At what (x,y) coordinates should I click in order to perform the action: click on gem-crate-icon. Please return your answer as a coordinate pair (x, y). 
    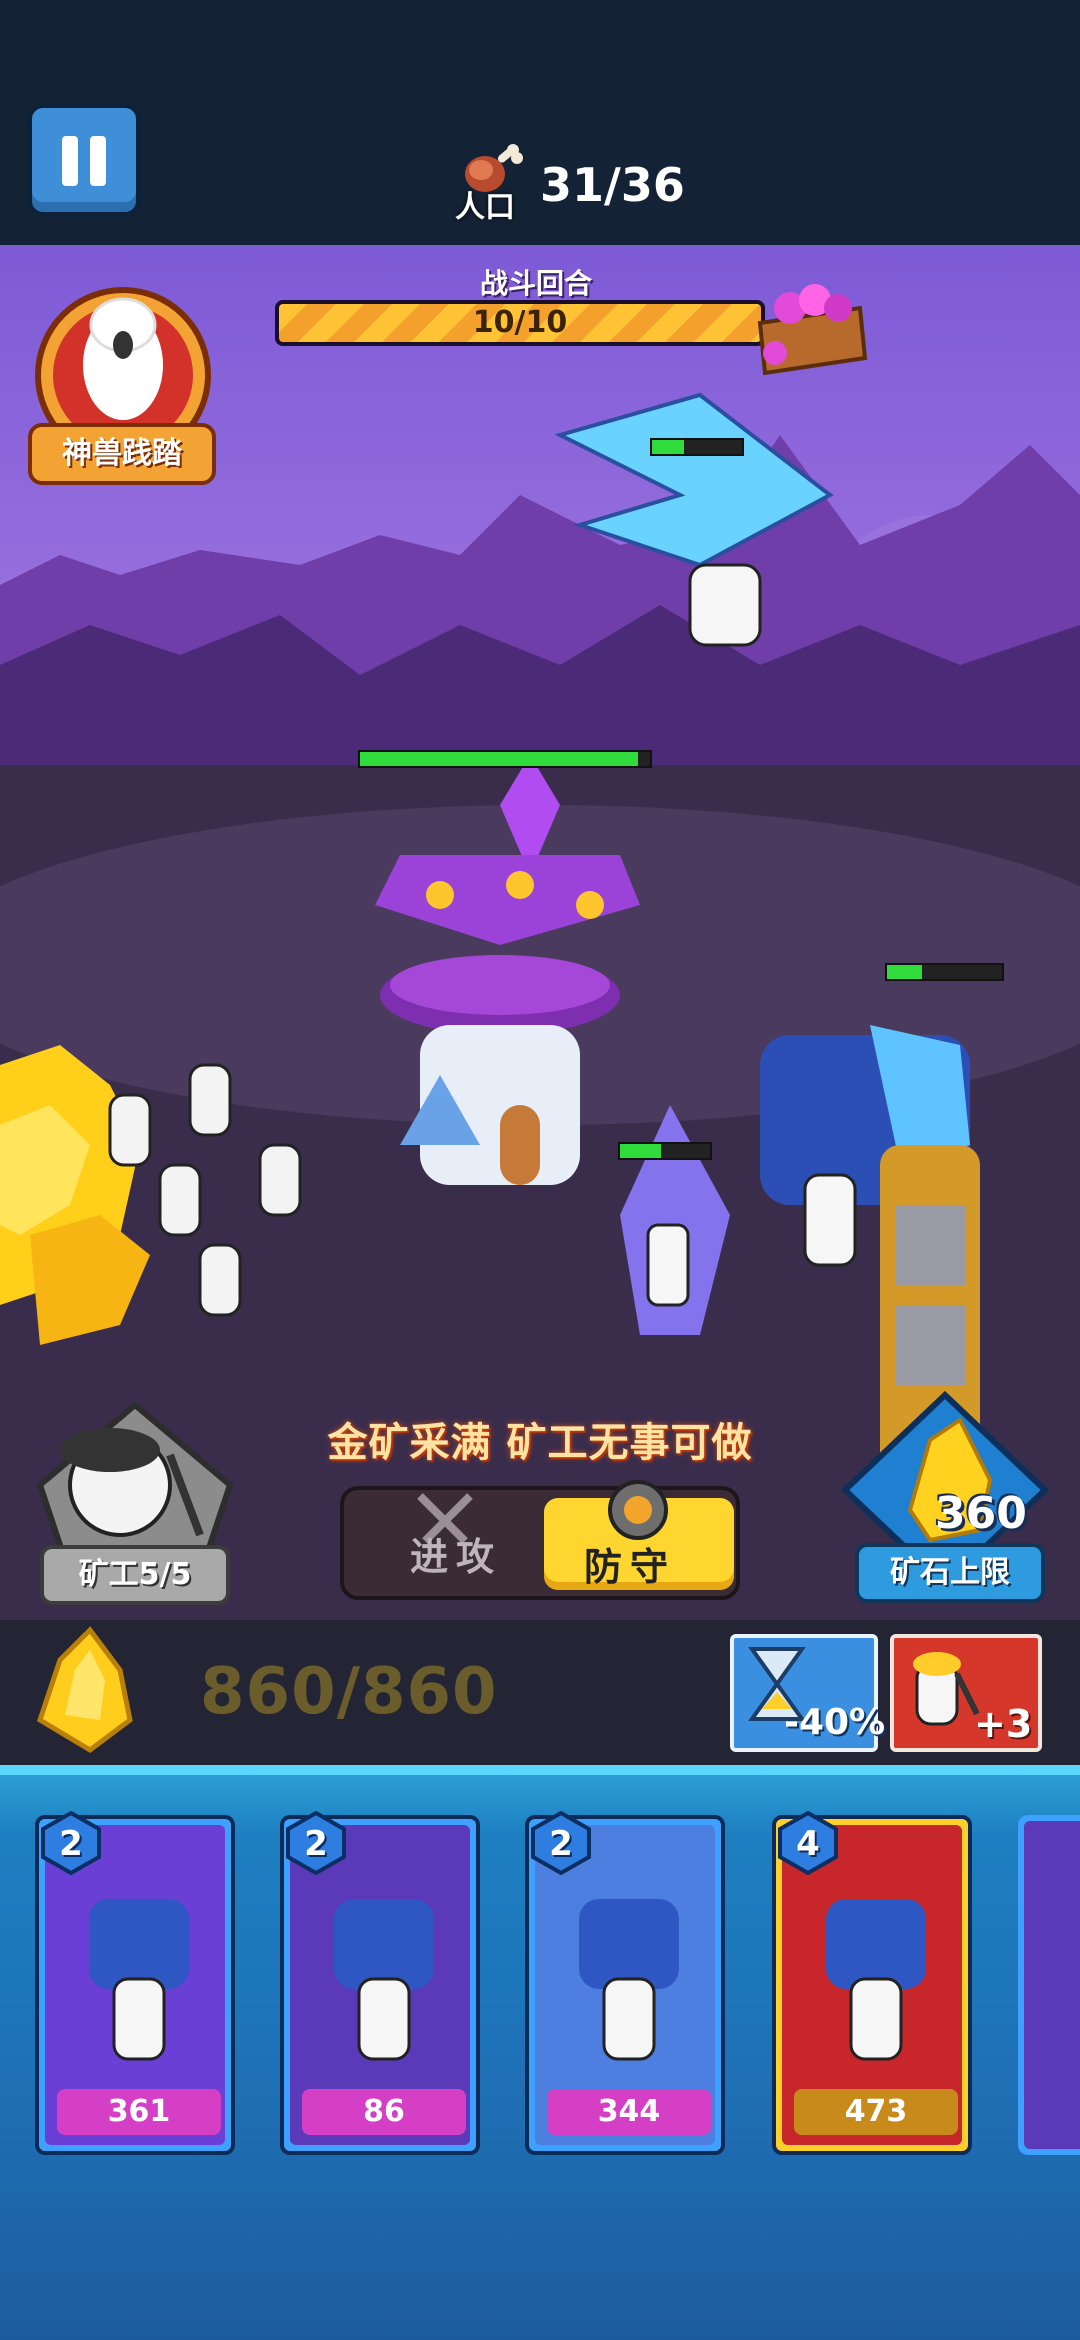
    Looking at the image, I should click on (810, 323).